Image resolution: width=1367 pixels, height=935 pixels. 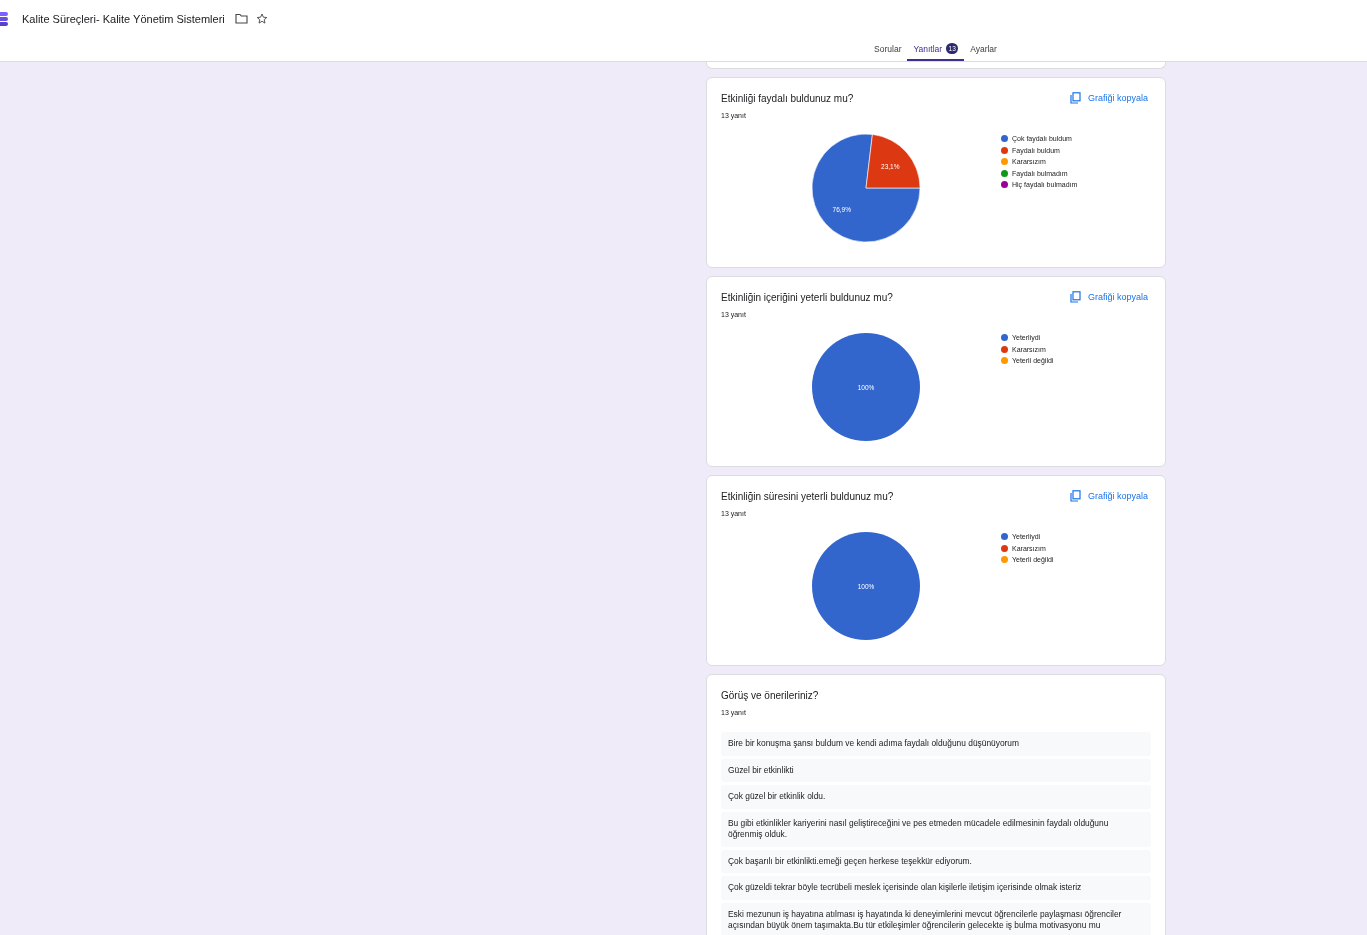 I want to click on stack-icon, so click(x=4, y=18).